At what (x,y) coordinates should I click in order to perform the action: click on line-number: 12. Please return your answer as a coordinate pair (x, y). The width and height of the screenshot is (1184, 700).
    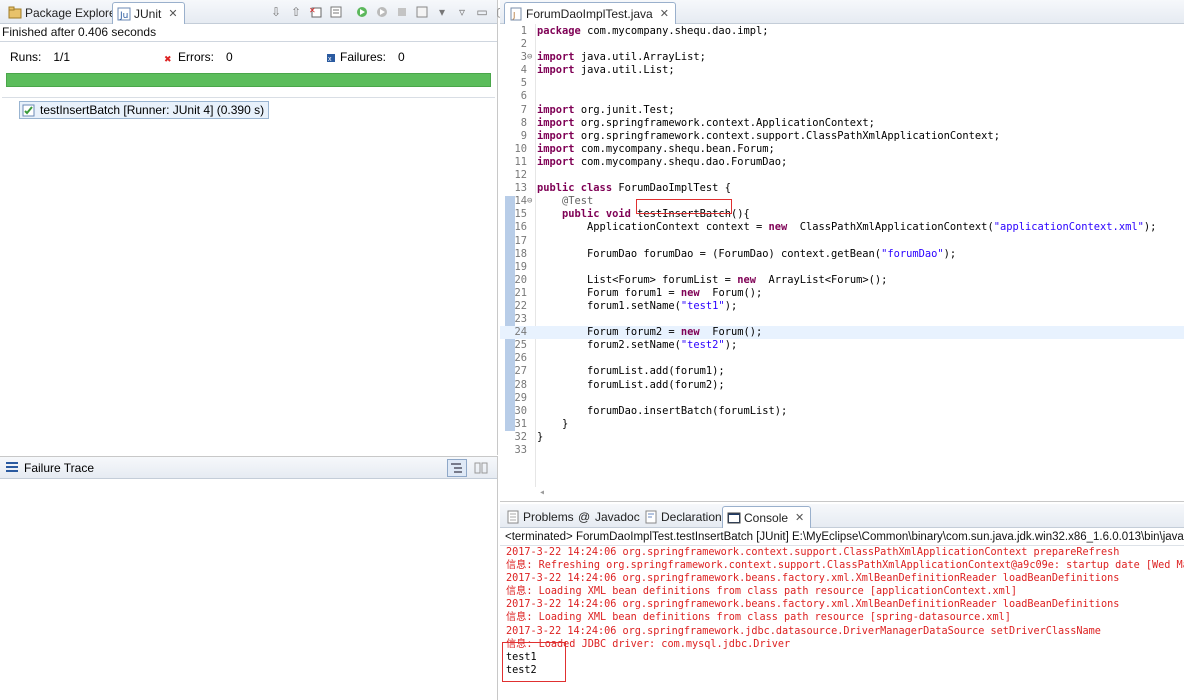
    Looking at the image, I should click on (520, 175).